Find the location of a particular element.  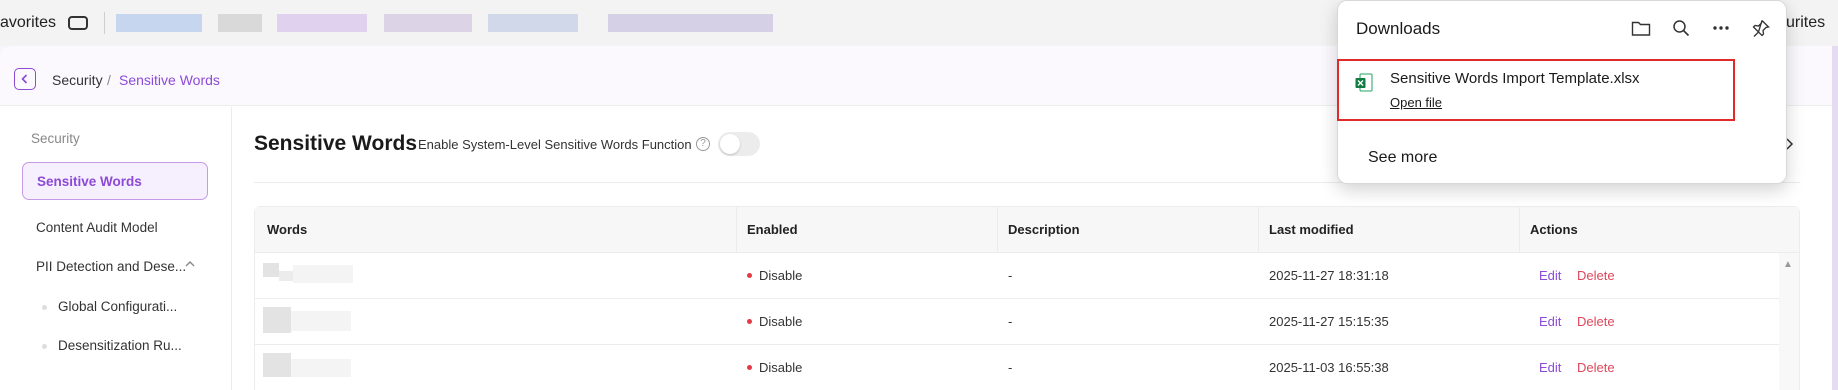

column-header-description: Description is located at coordinates (1044, 229).